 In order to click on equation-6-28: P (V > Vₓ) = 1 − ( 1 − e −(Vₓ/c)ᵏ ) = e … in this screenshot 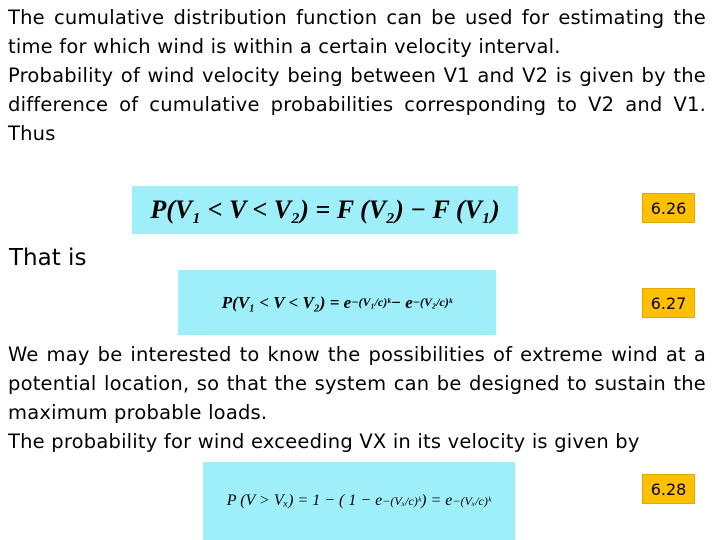, I will do `click(359, 501)`.